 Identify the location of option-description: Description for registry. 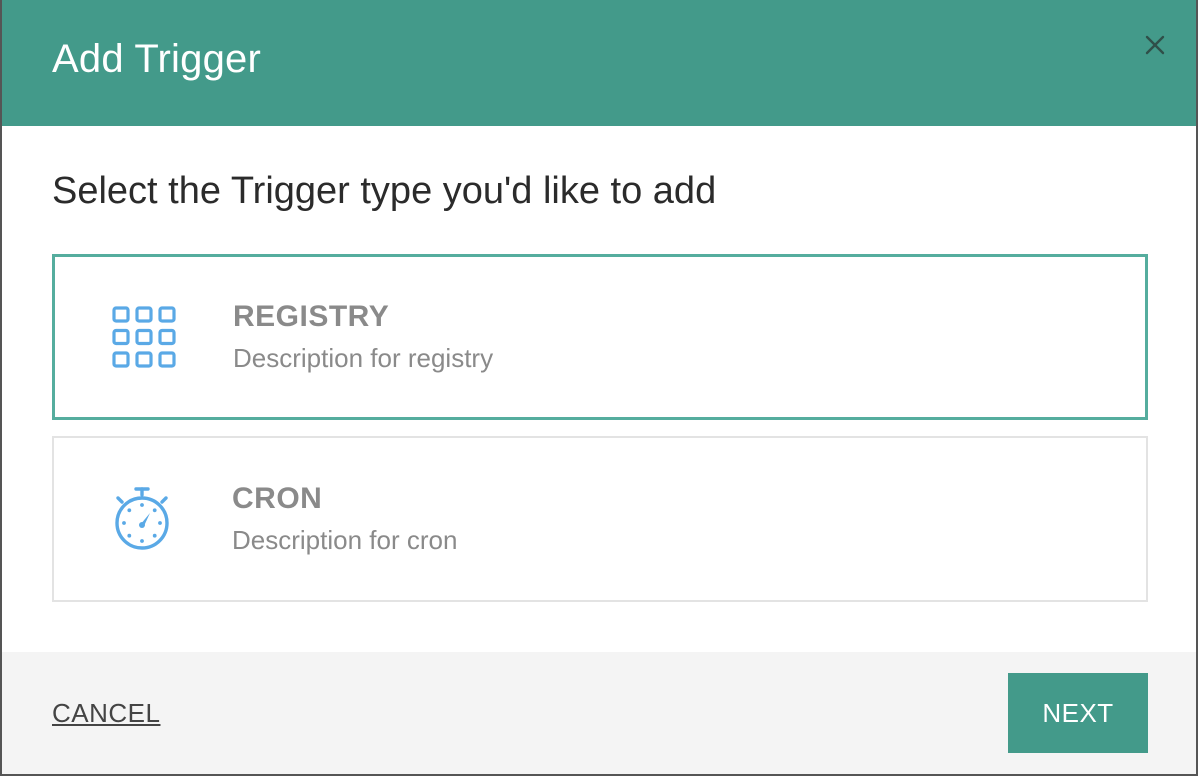
(363, 358).